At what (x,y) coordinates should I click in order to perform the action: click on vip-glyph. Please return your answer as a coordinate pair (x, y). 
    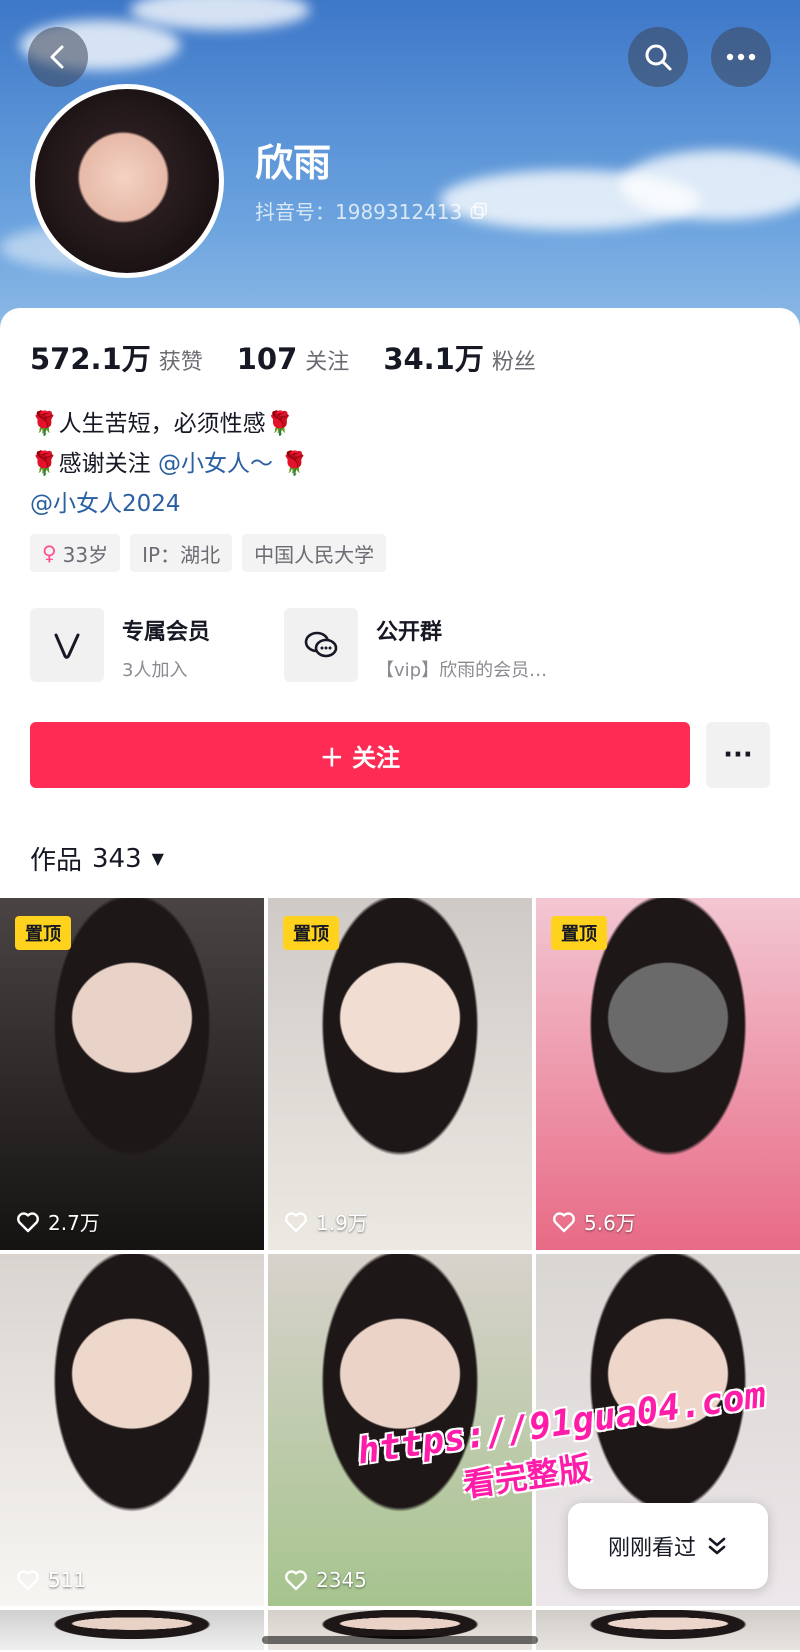
    Looking at the image, I should click on (67, 646).